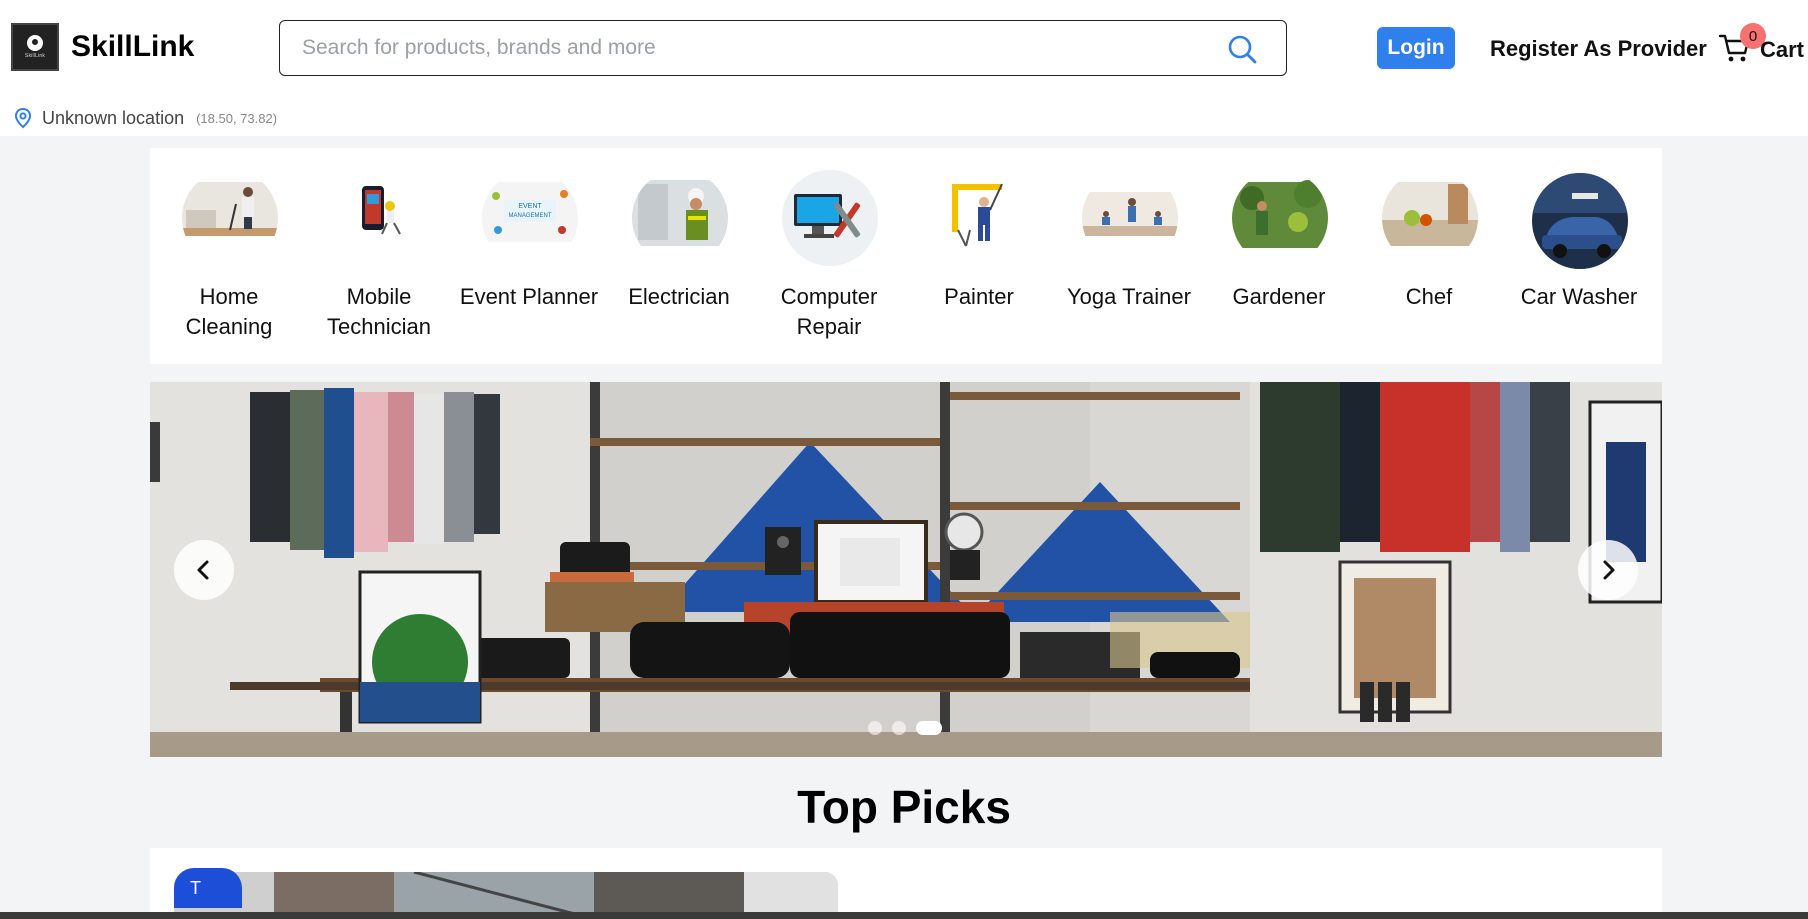 The height and width of the screenshot is (919, 1808). What do you see at coordinates (379, 311) in the screenshot?
I see `category-label: Mobile Technician` at bounding box center [379, 311].